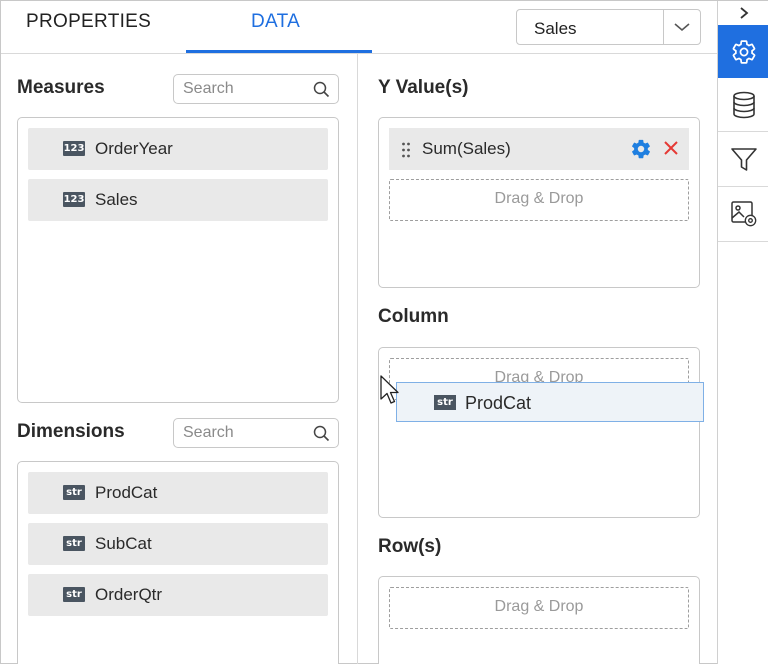  I want to click on chevron-right-icon, so click(743, 13).